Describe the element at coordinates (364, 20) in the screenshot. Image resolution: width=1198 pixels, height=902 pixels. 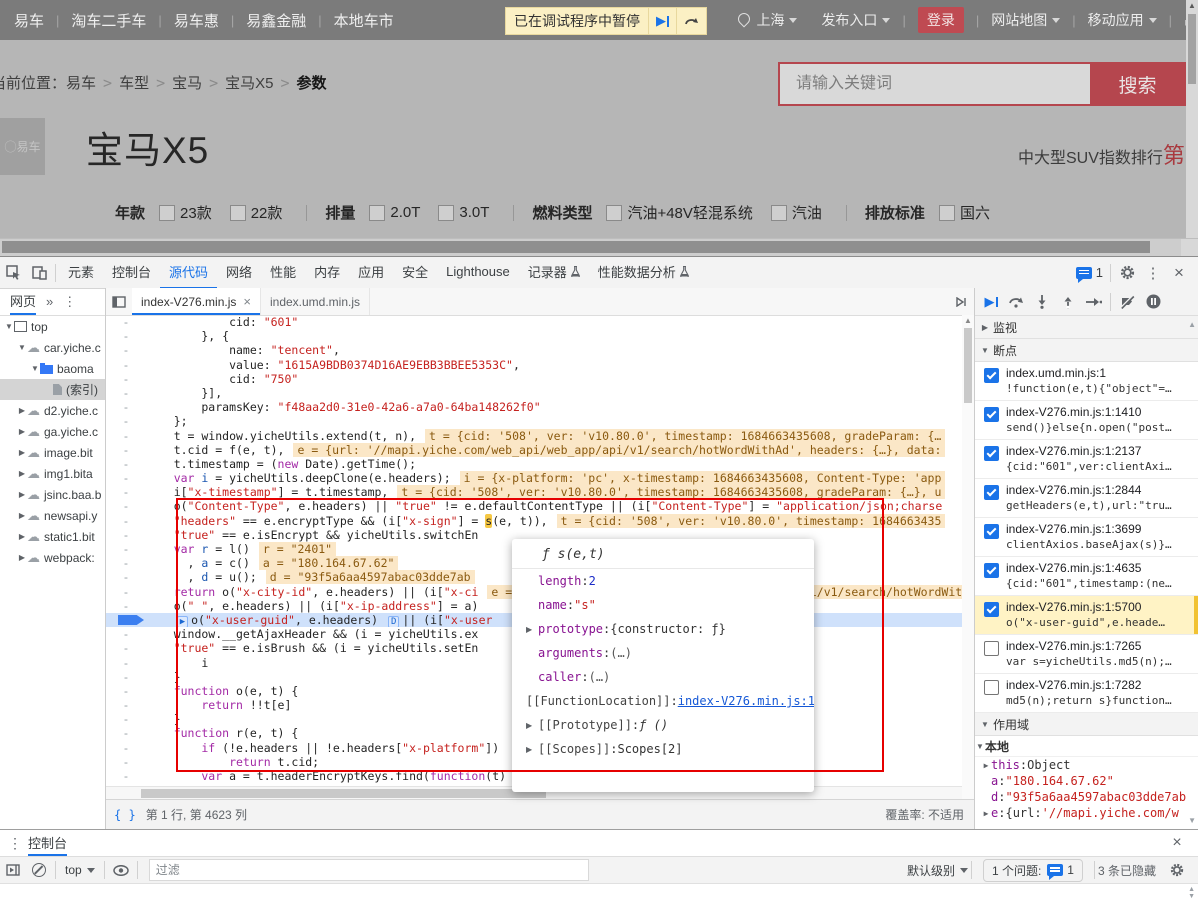
I see `topnav-item: 本地车市` at that location.